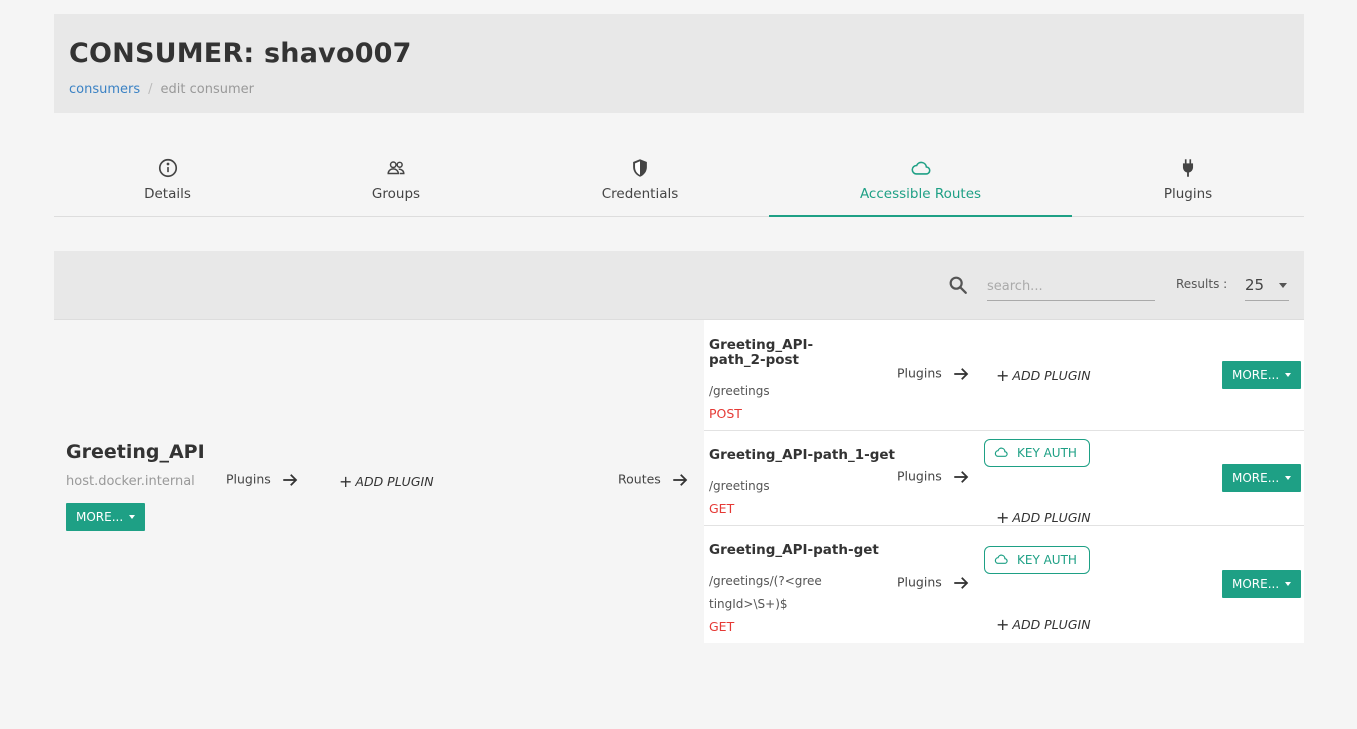  Describe the element at coordinates (1188, 168) in the screenshot. I see `plug-icon` at that location.